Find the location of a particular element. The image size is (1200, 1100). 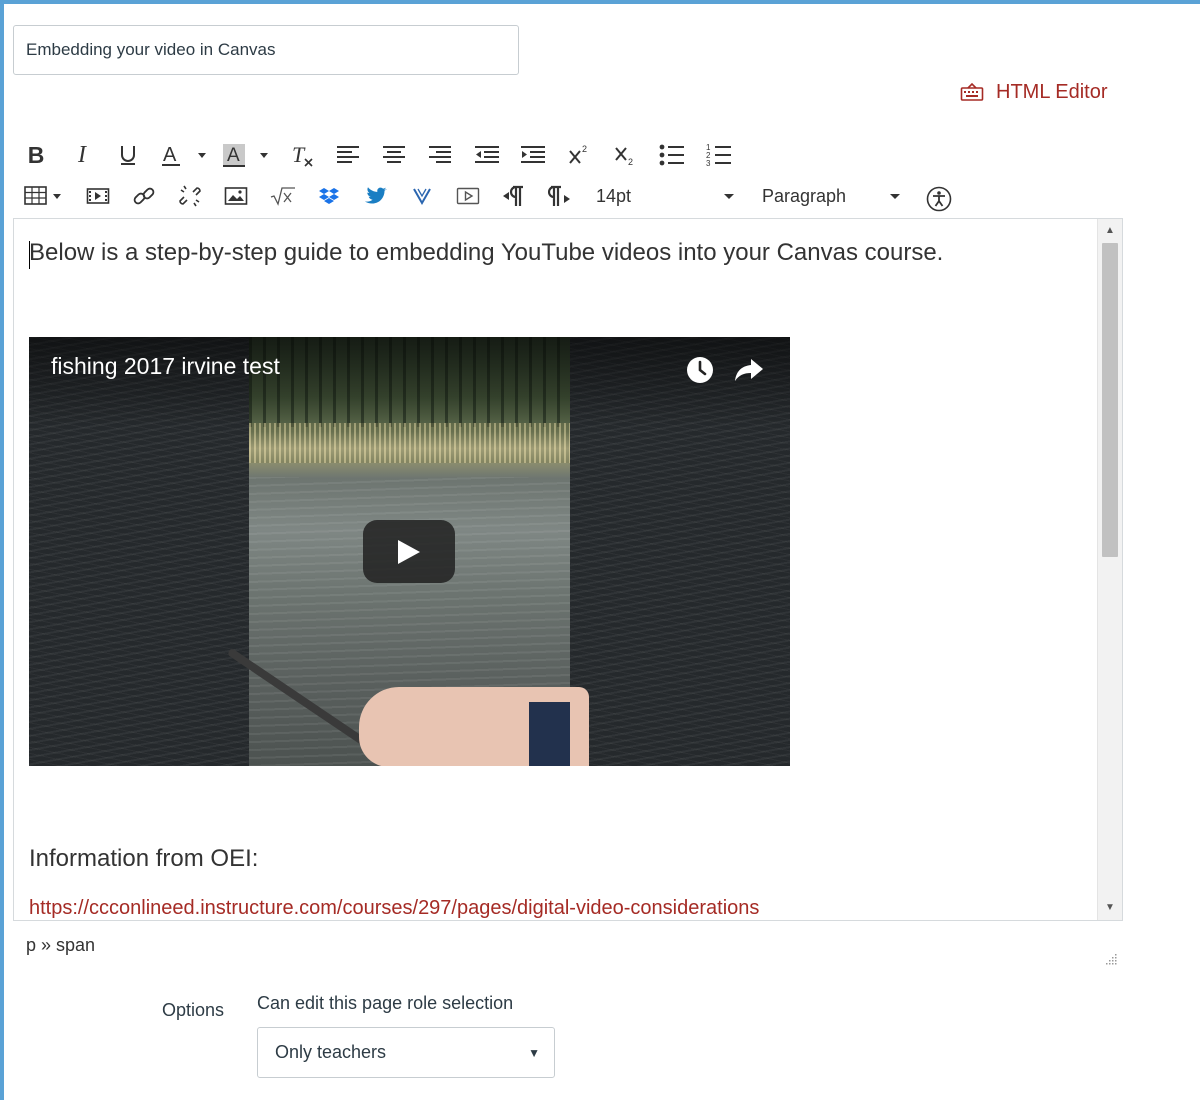

indent-button is located at coordinates (533, 155).